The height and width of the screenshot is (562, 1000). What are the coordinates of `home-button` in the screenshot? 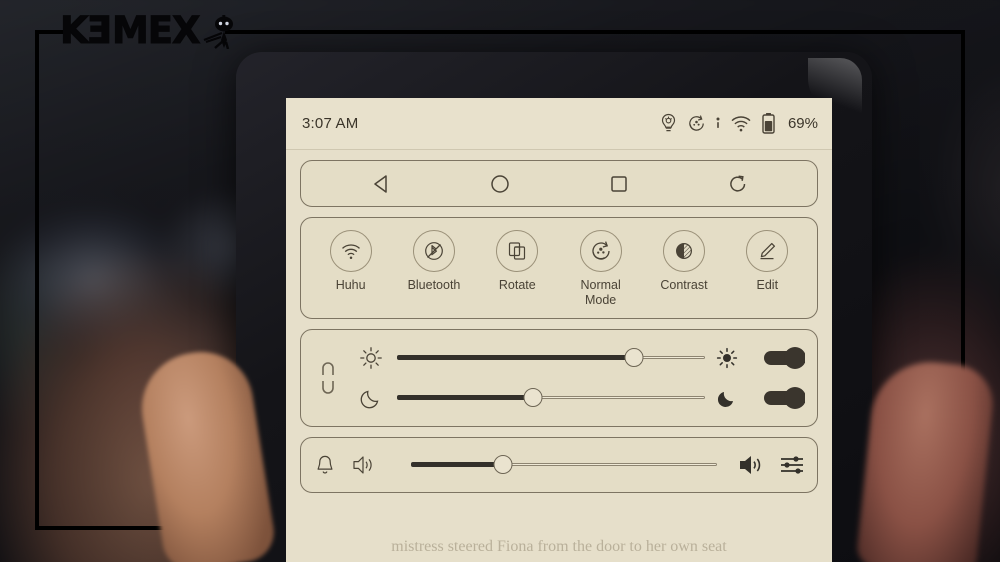 It's located at (500, 184).